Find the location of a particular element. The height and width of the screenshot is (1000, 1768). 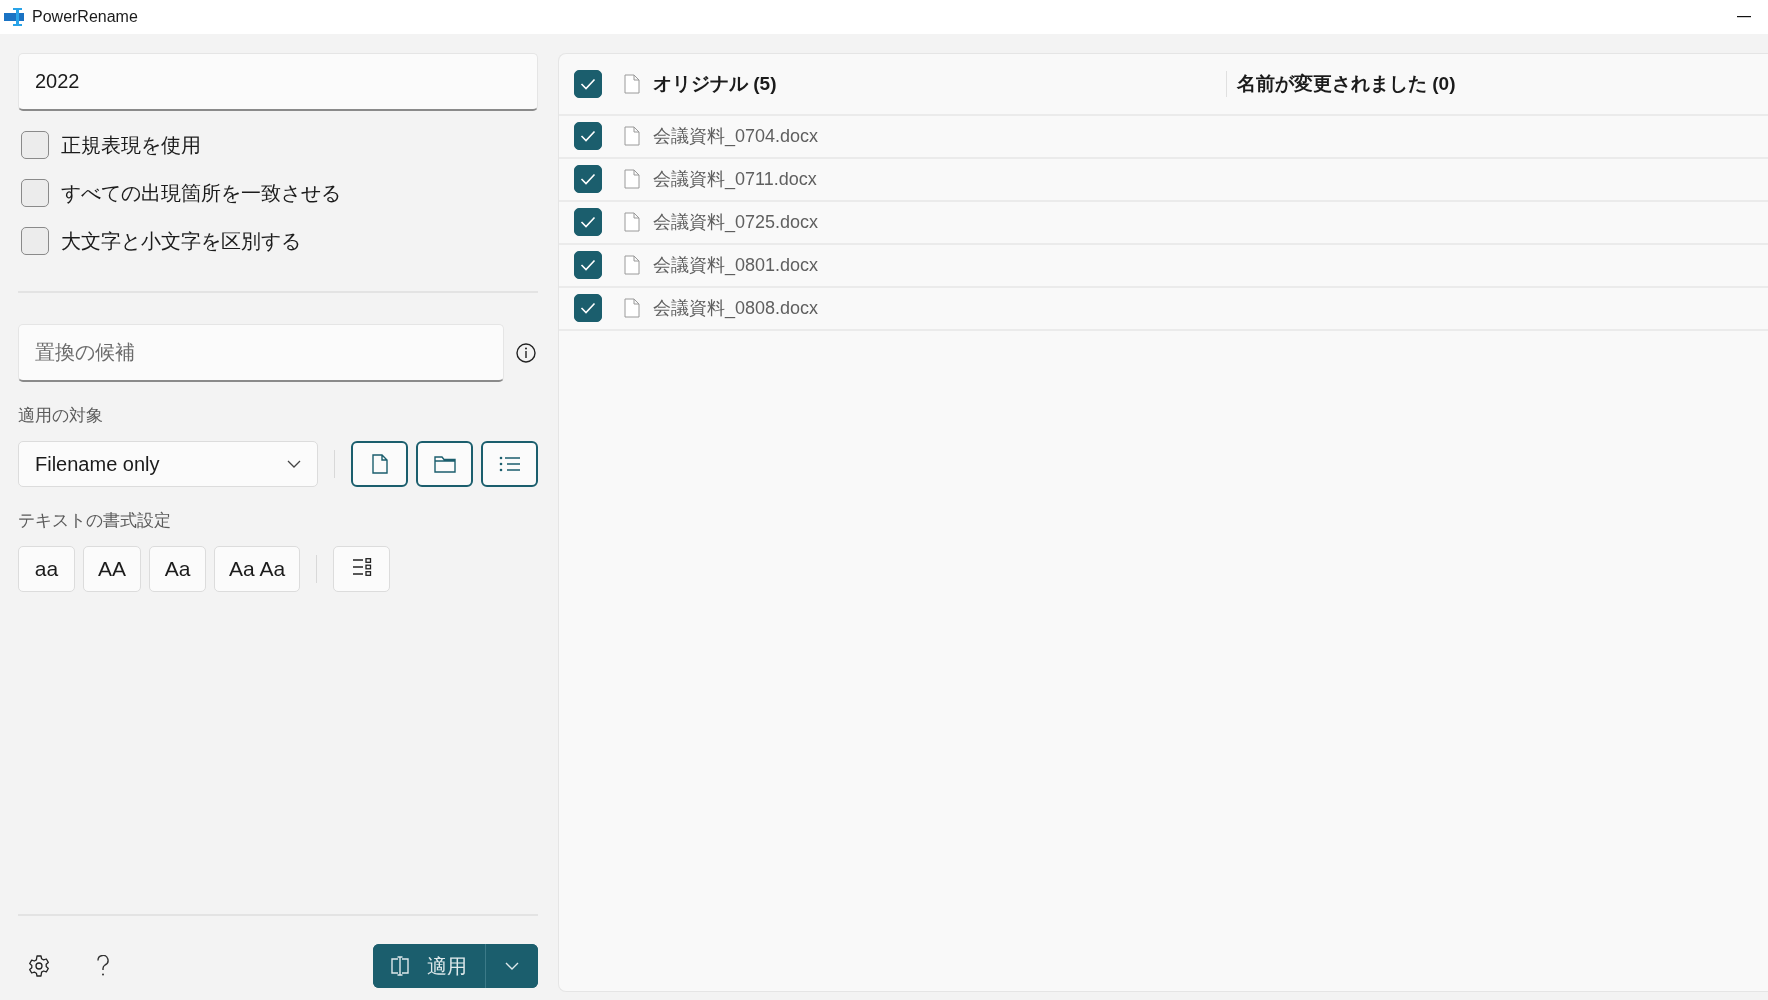

folder-icon is located at coordinates (444, 464).